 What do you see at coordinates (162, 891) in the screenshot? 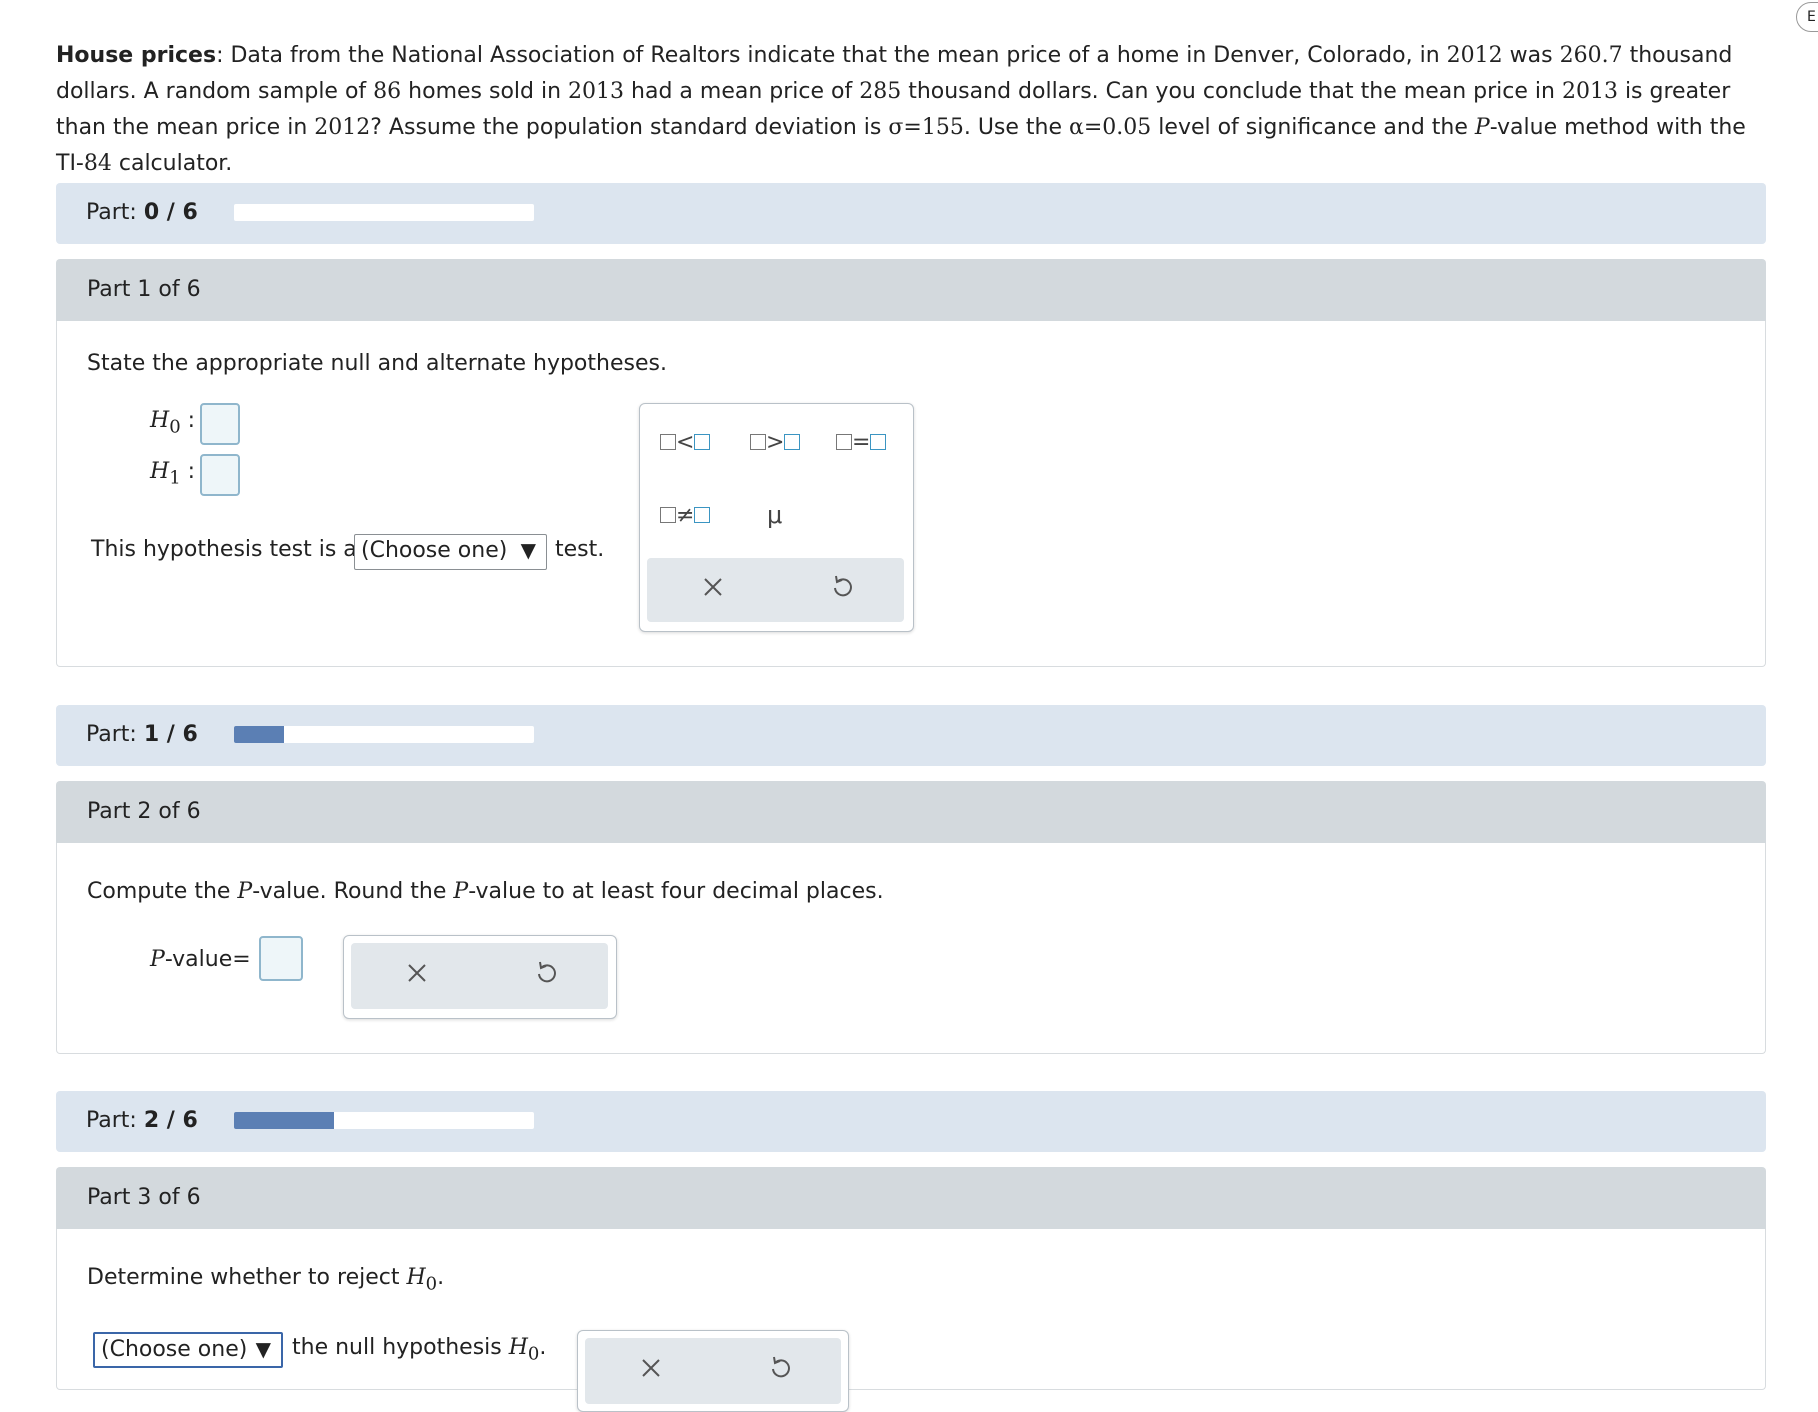
I see `prompt-text: Compute the` at bounding box center [162, 891].